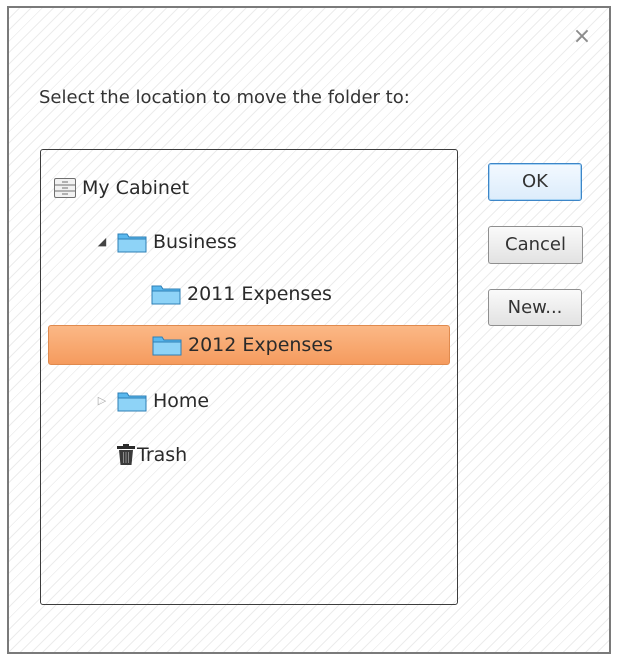 This screenshot has height=661, width=619. What do you see at coordinates (152, 401) in the screenshot?
I see `tree-item-home: ▷ Home` at bounding box center [152, 401].